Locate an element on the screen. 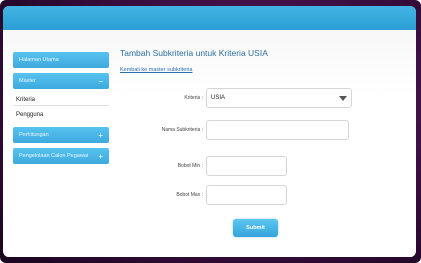 The image size is (421, 263). sidebar-item-label: Pengelolaan Calon Pegawai is located at coordinates (54, 156).